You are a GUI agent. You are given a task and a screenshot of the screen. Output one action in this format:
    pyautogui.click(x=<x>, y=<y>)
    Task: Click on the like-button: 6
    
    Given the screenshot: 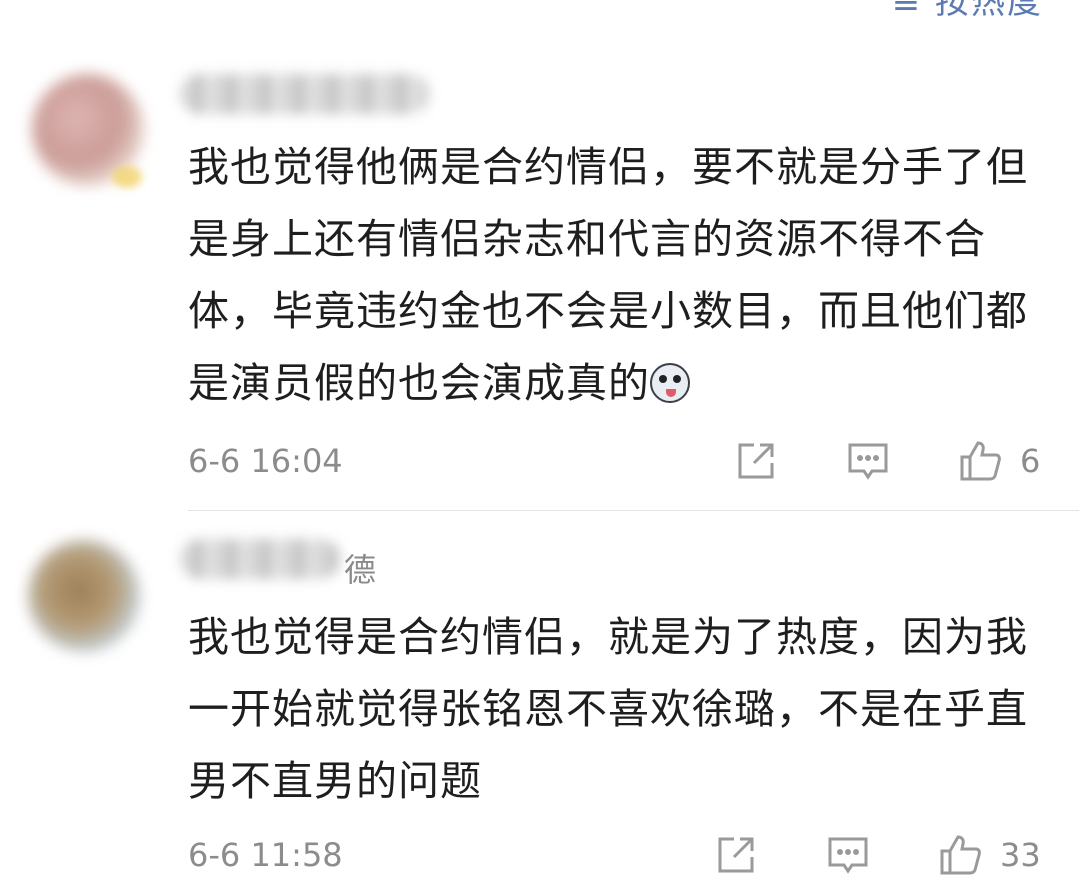 What is the action you would take?
    pyautogui.click(x=999, y=461)
    